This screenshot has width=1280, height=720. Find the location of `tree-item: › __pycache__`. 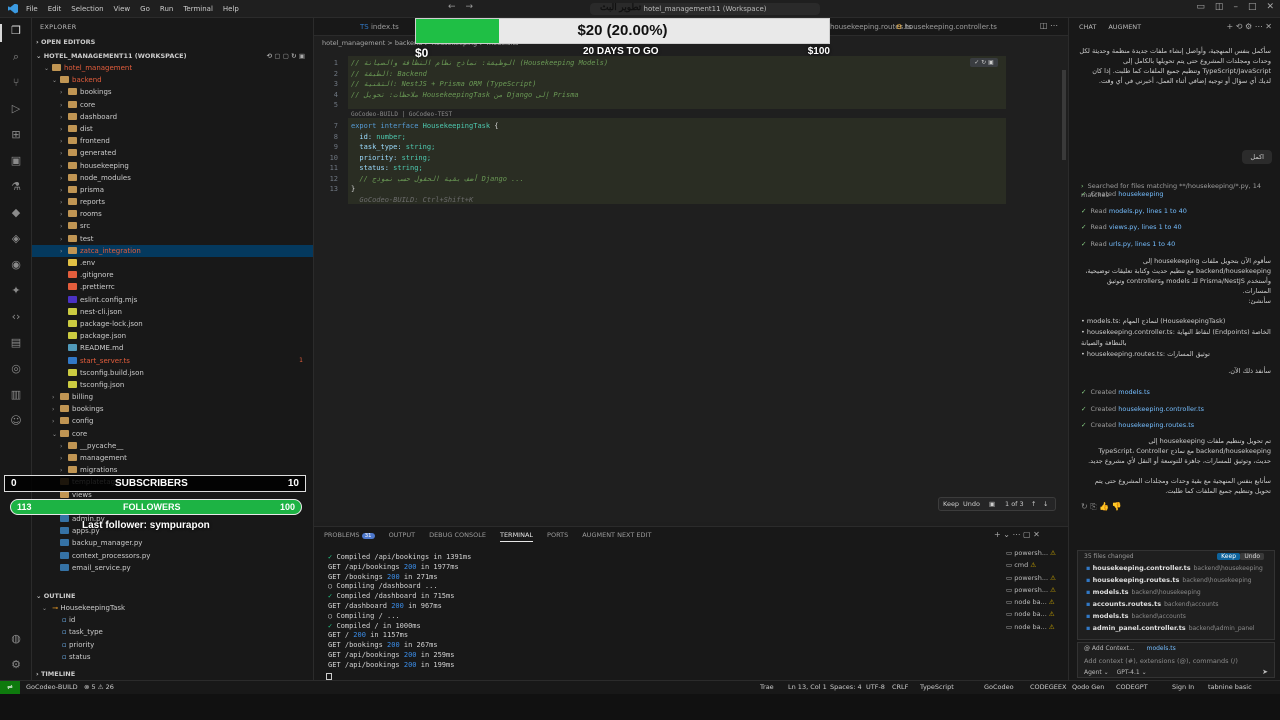

tree-item: › __pycache__ is located at coordinates (172, 446).